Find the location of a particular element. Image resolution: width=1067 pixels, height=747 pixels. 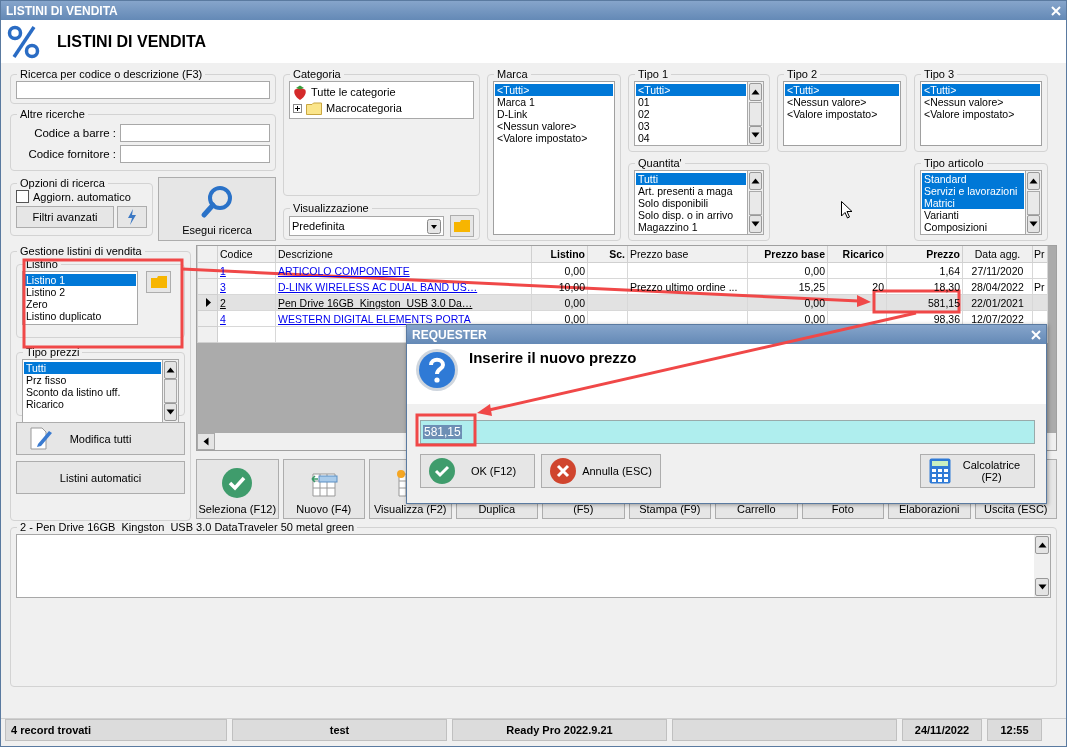

left-arrow-icon is located at coordinates (206, 441).